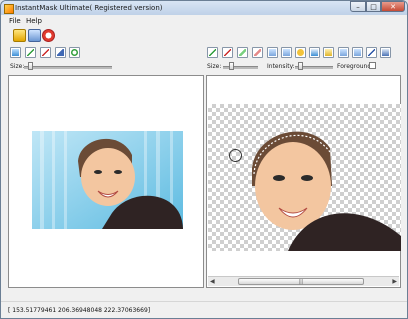 The width and height of the screenshot is (408, 319). What do you see at coordinates (235, 155) in the screenshot?
I see `brush-cursor` at bounding box center [235, 155].